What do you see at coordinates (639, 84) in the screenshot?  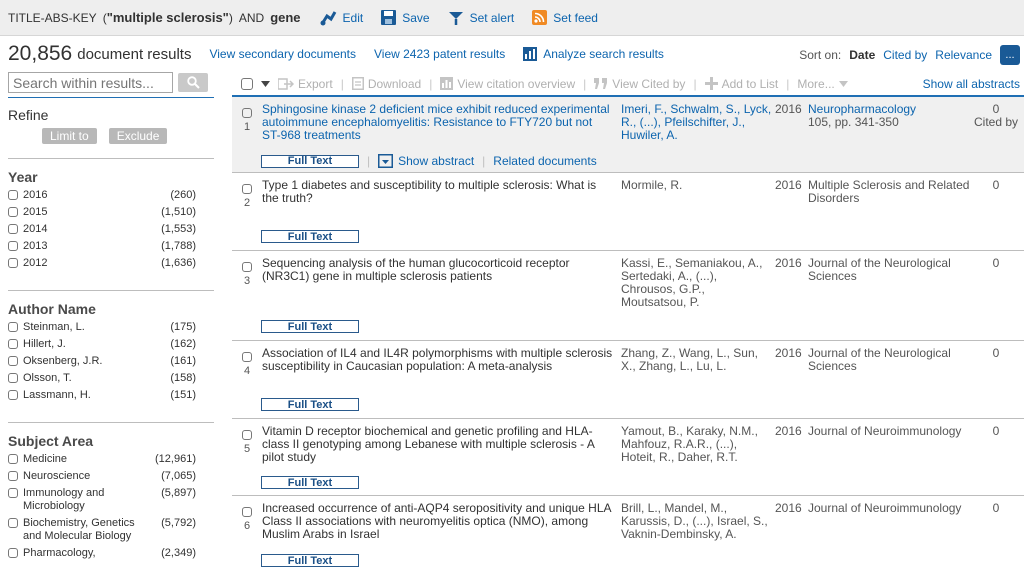 I see `view-cited-by-button: View Cited by` at bounding box center [639, 84].